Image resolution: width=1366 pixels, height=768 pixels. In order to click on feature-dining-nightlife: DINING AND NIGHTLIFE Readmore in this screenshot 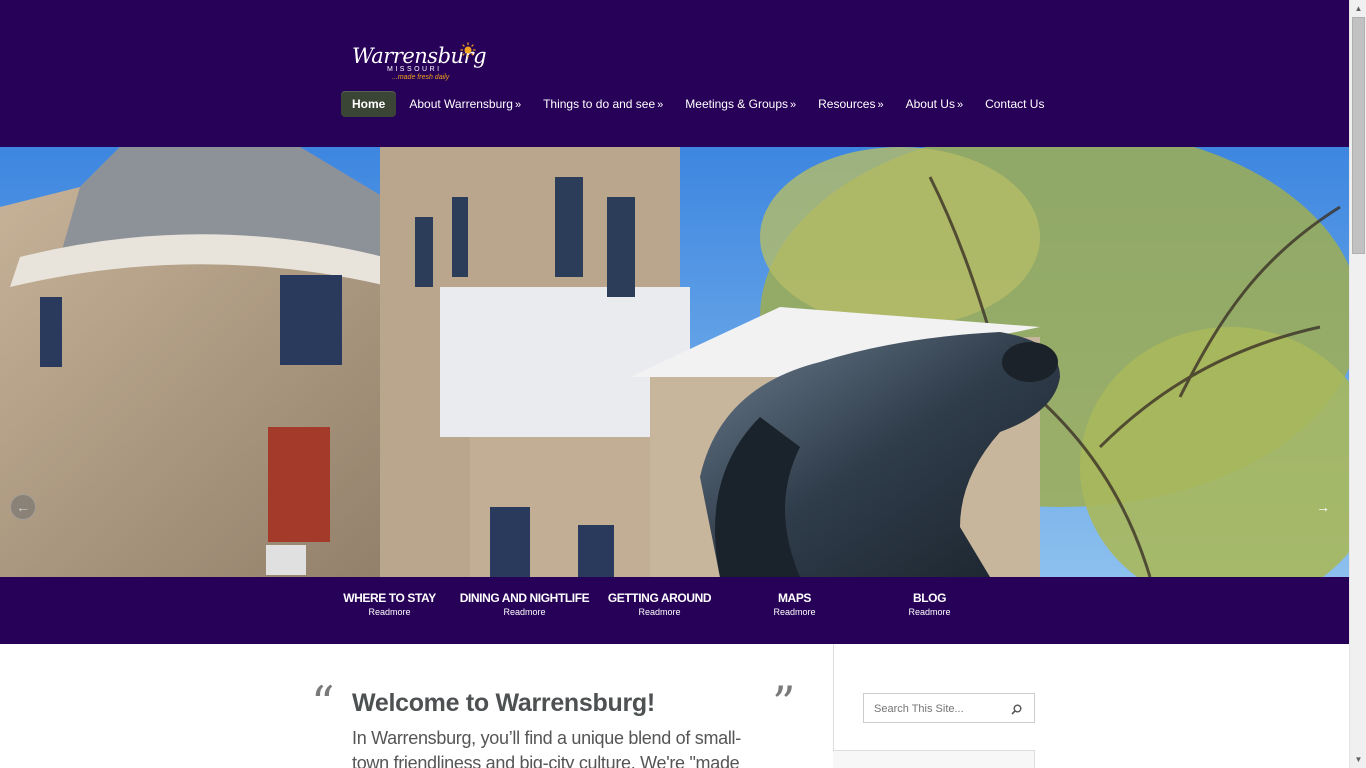, I will do `click(524, 604)`.